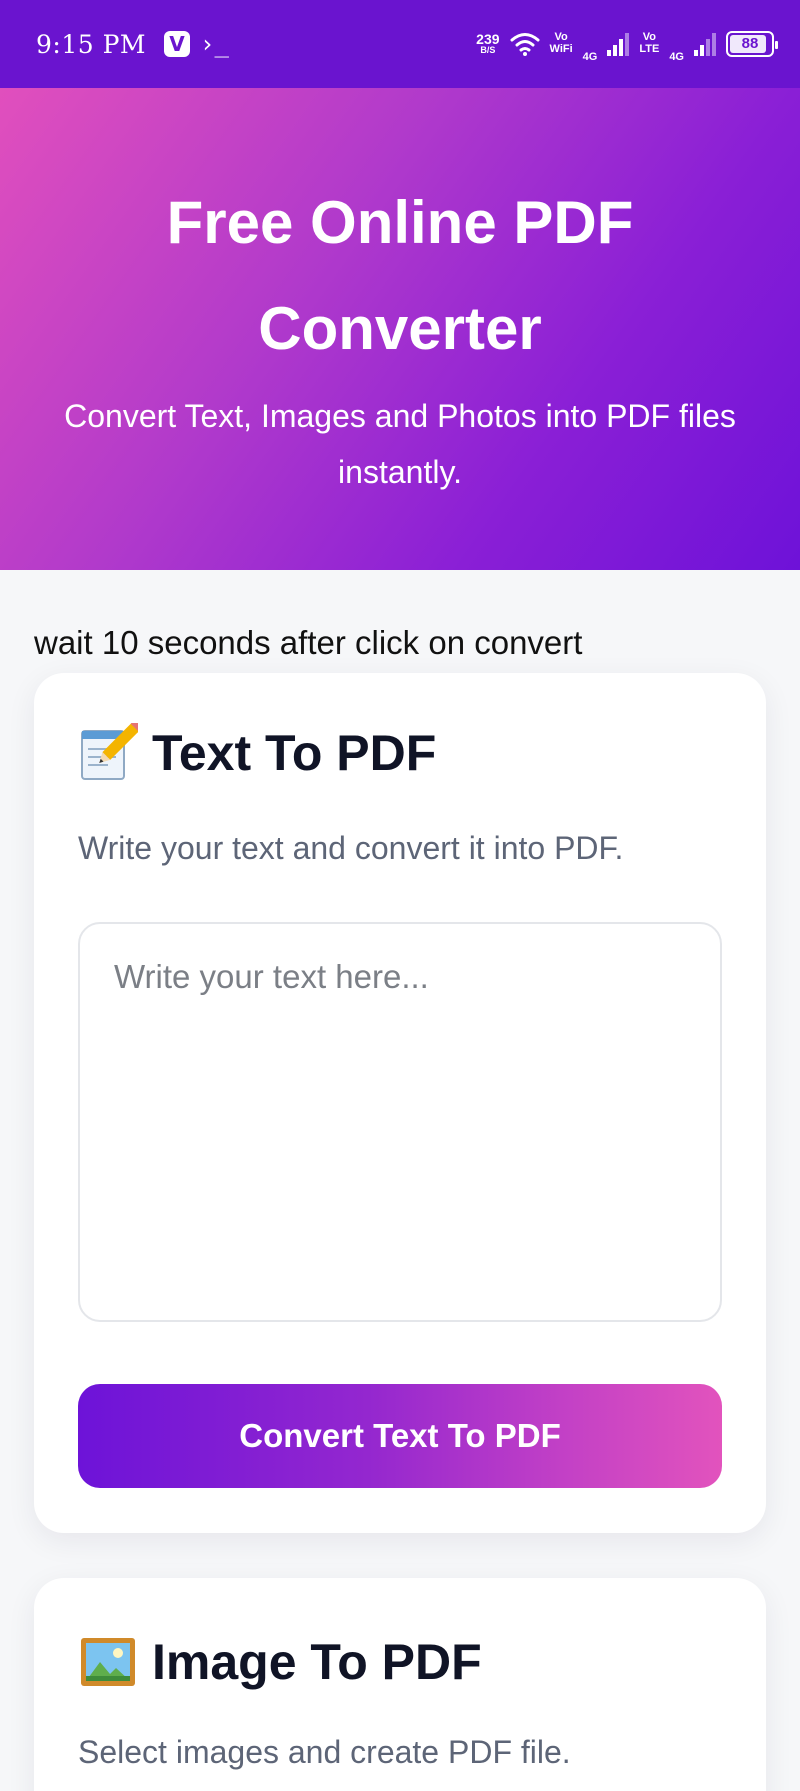 Image resolution: width=800 pixels, height=1791 pixels. Describe the element at coordinates (676, 57) in the screenshot. I see `network-type-2: 4G` at that location.